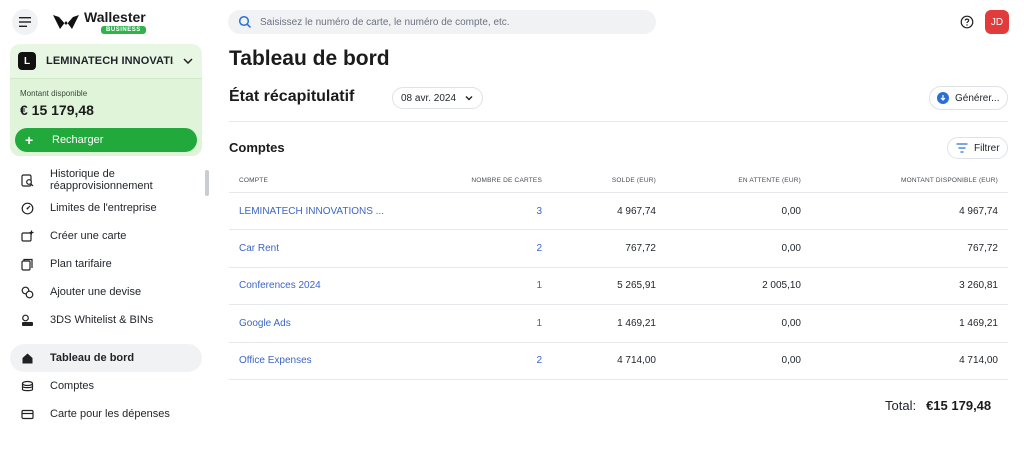  Describe the element at coordinates (27, 208) in the screenshot. I see `gauge-icon` at that location.